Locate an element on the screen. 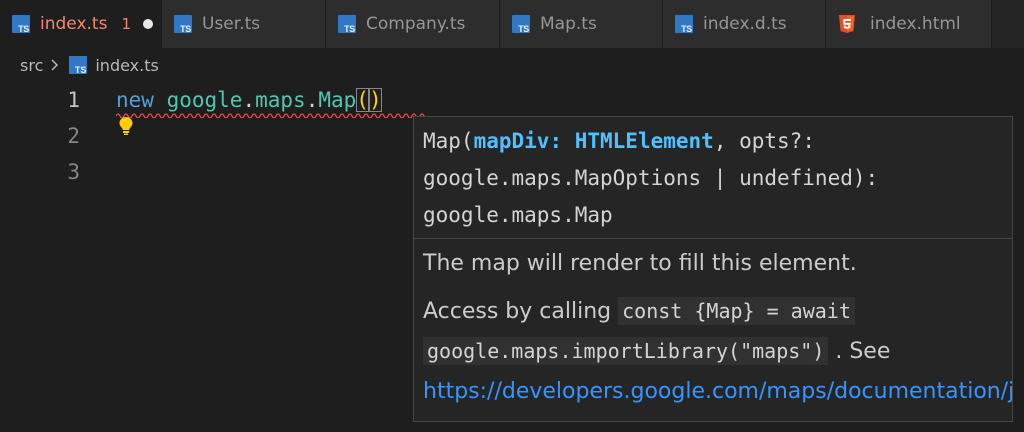  tab-user-ts: TS User.ts is located at coordinates (244, 24).